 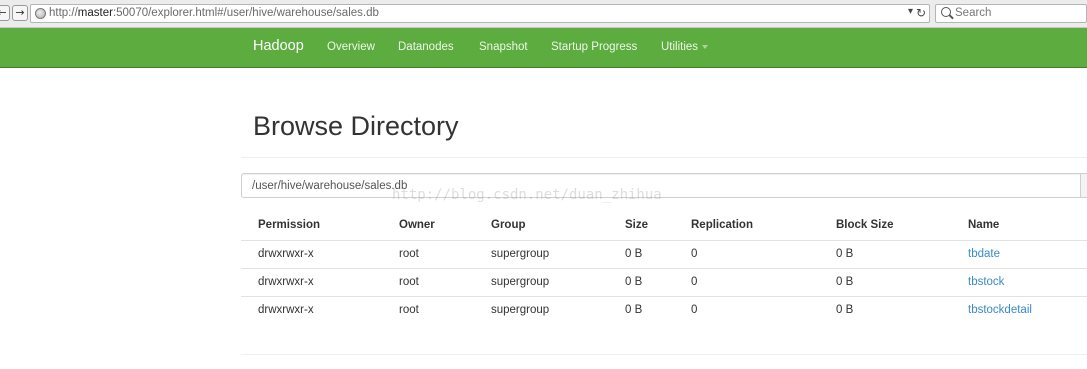 What do you see at coordinates (95, 13) in the screenshot?
I see `url-host: master` at bounding box center [95, 13].